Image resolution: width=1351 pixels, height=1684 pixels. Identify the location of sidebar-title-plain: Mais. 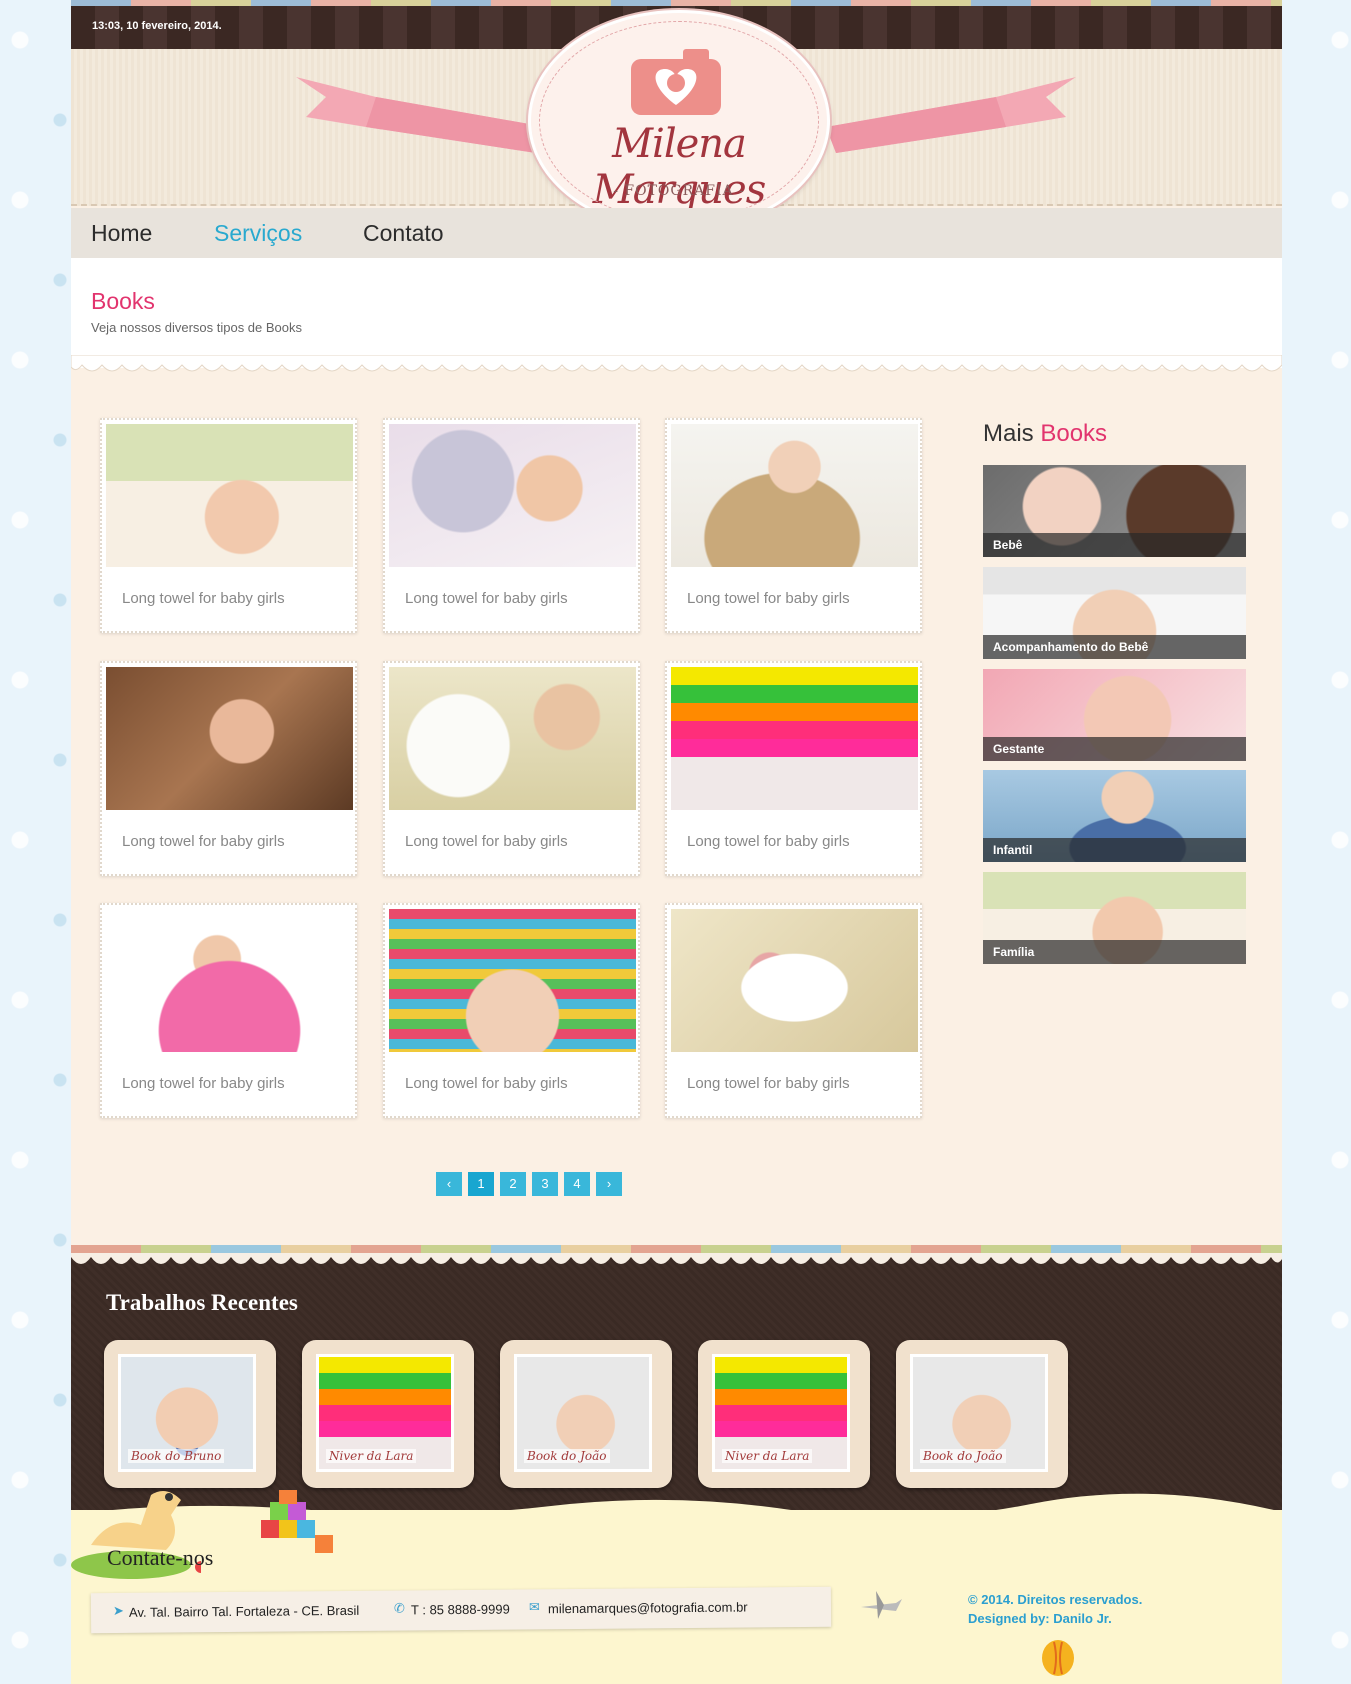
(1008, 433).